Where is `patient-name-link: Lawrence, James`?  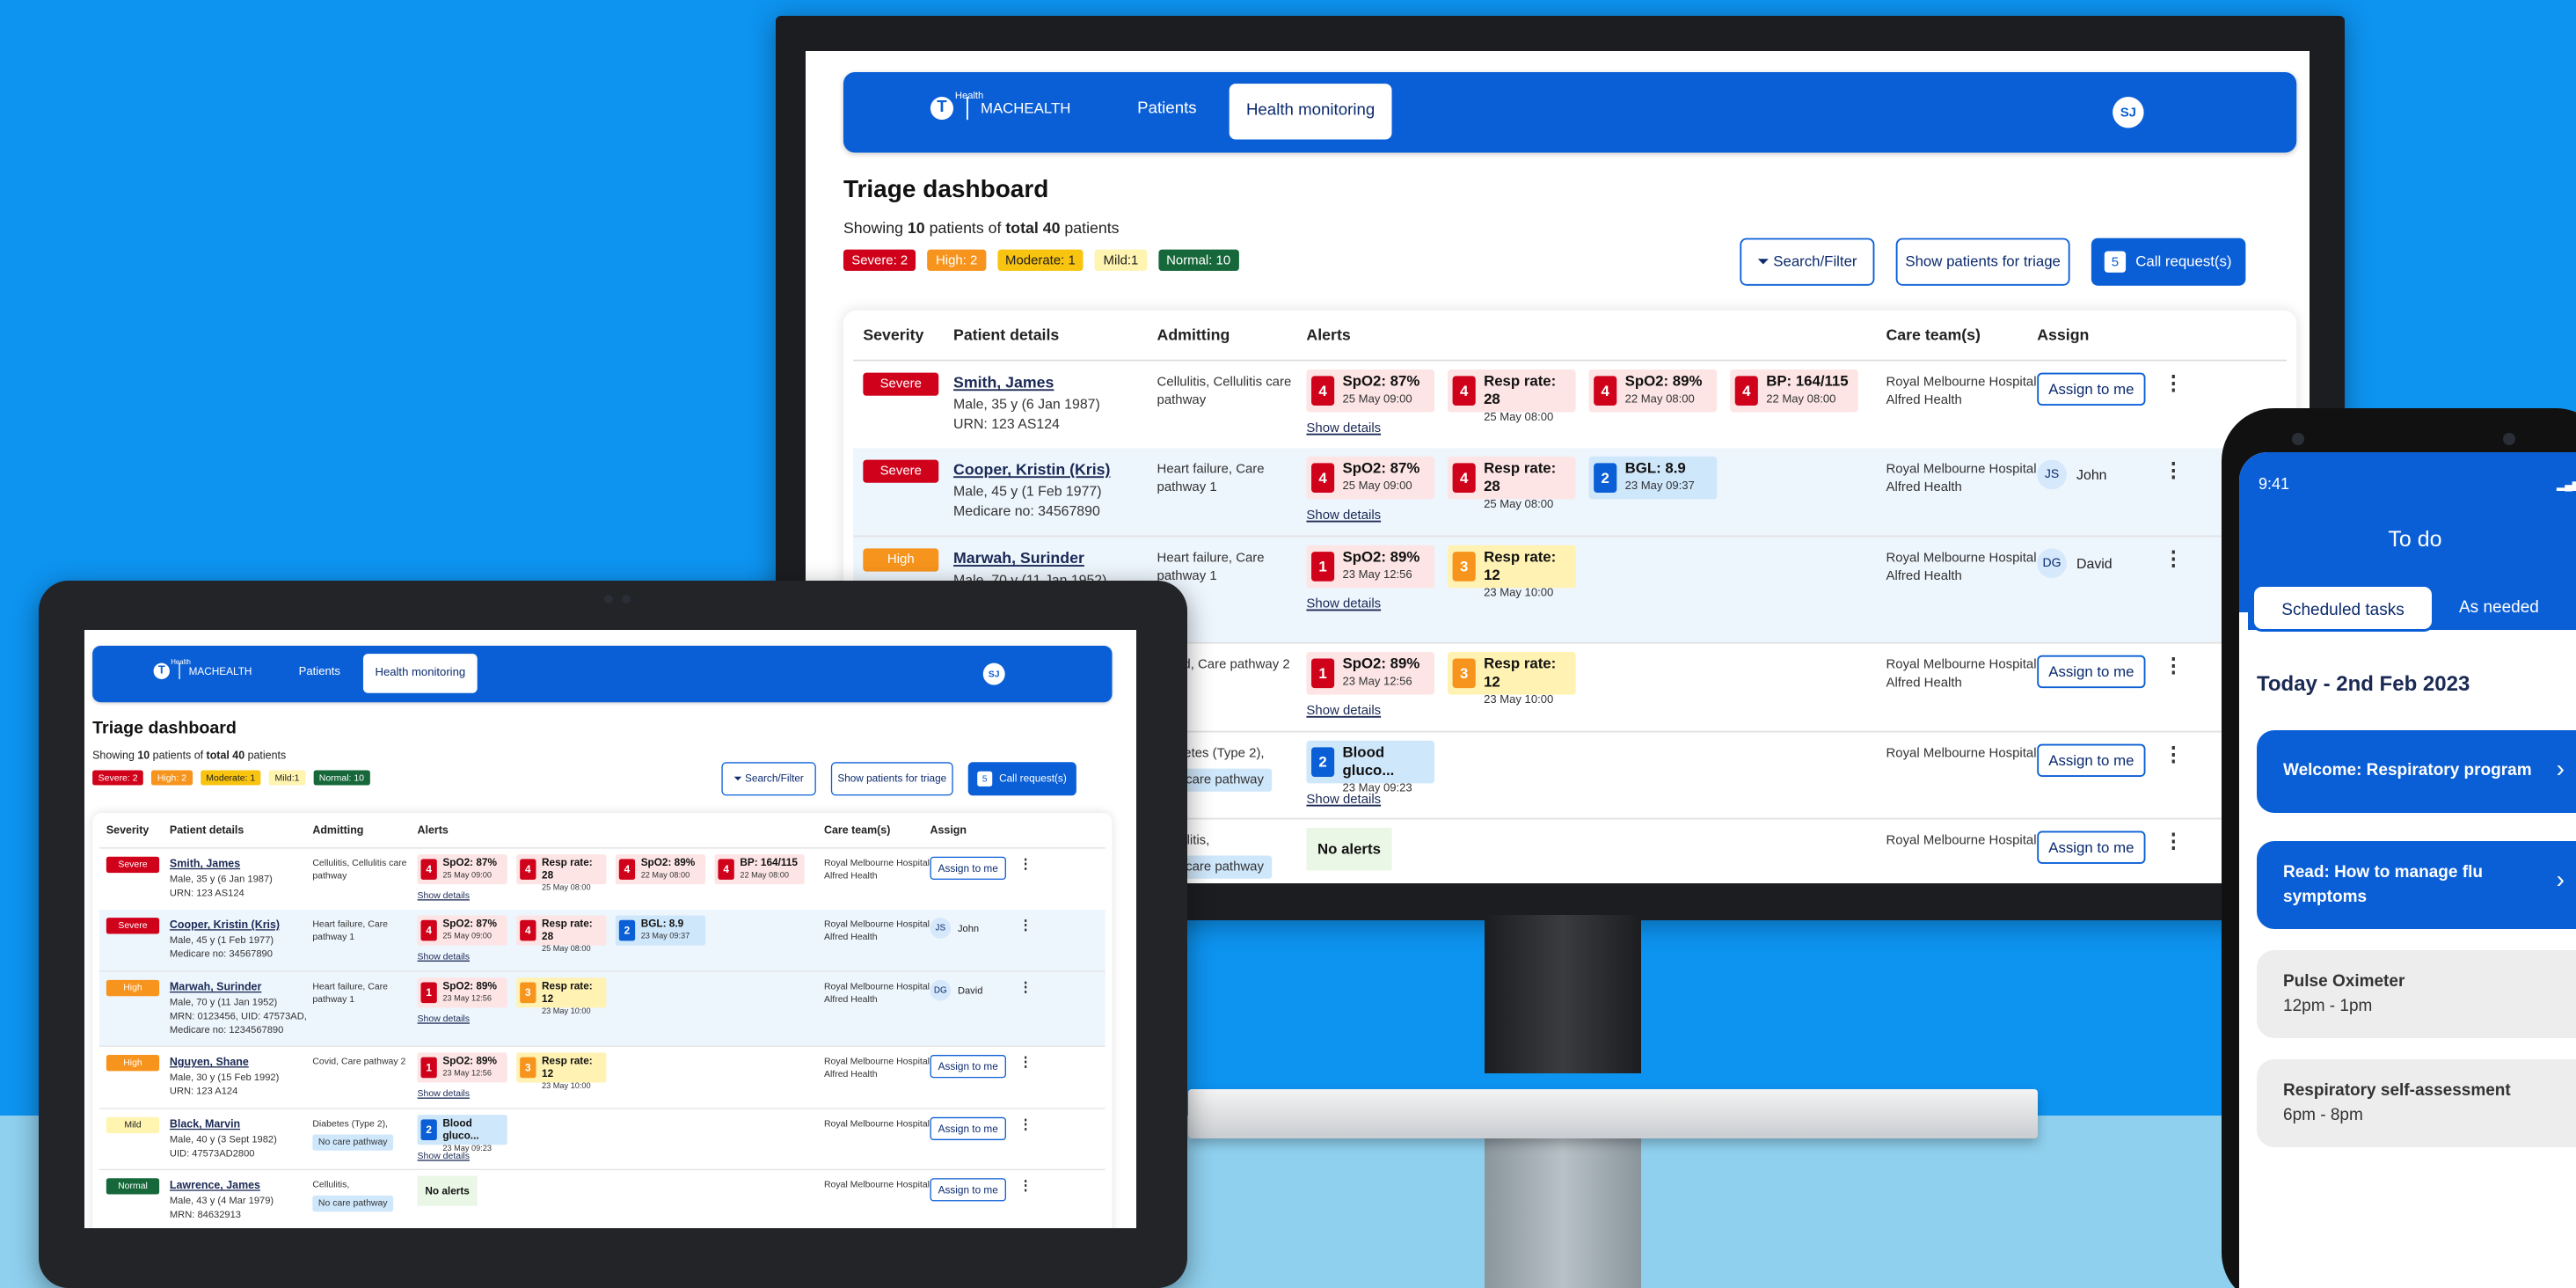
patient-name-link: Lawrence, James is located at coordinates (215, 1186).